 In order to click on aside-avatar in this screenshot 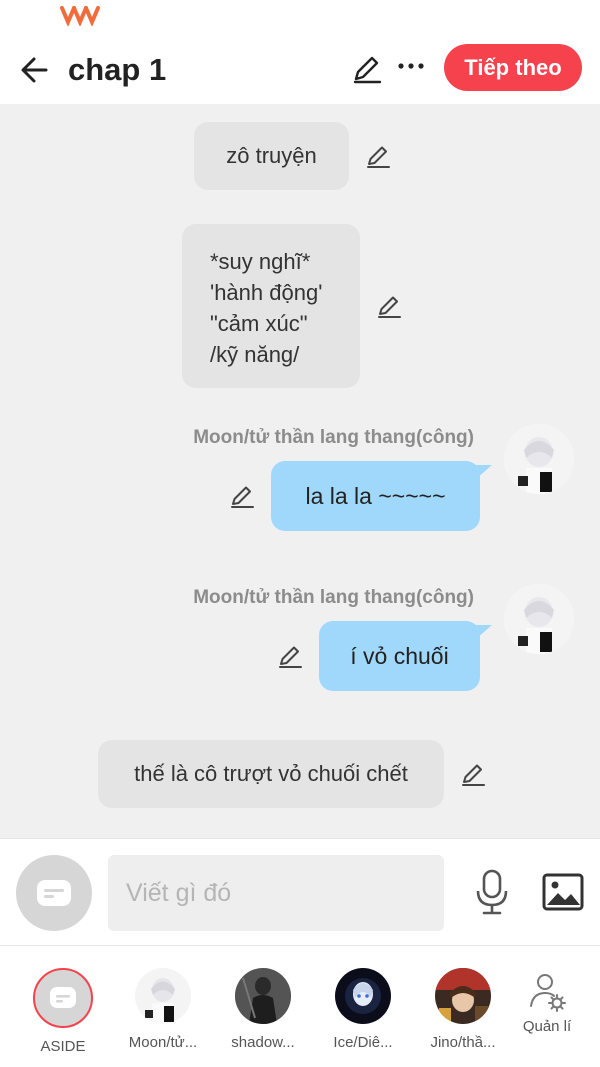, I will do `click(63, 998)`.